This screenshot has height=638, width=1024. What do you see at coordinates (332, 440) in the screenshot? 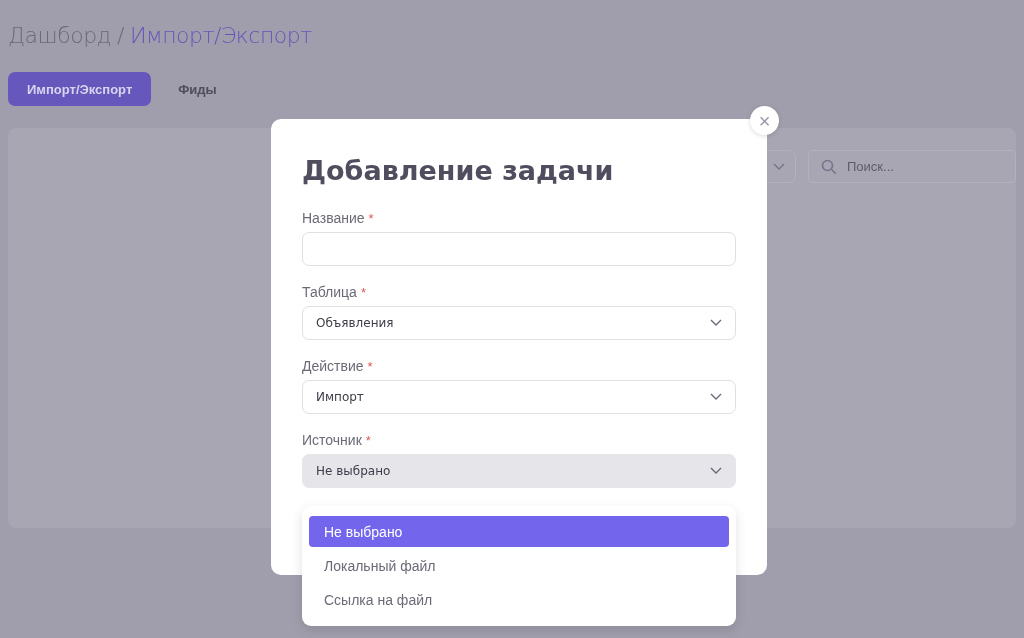
I see `field-label: Источник` at bounding box center [332, 440].